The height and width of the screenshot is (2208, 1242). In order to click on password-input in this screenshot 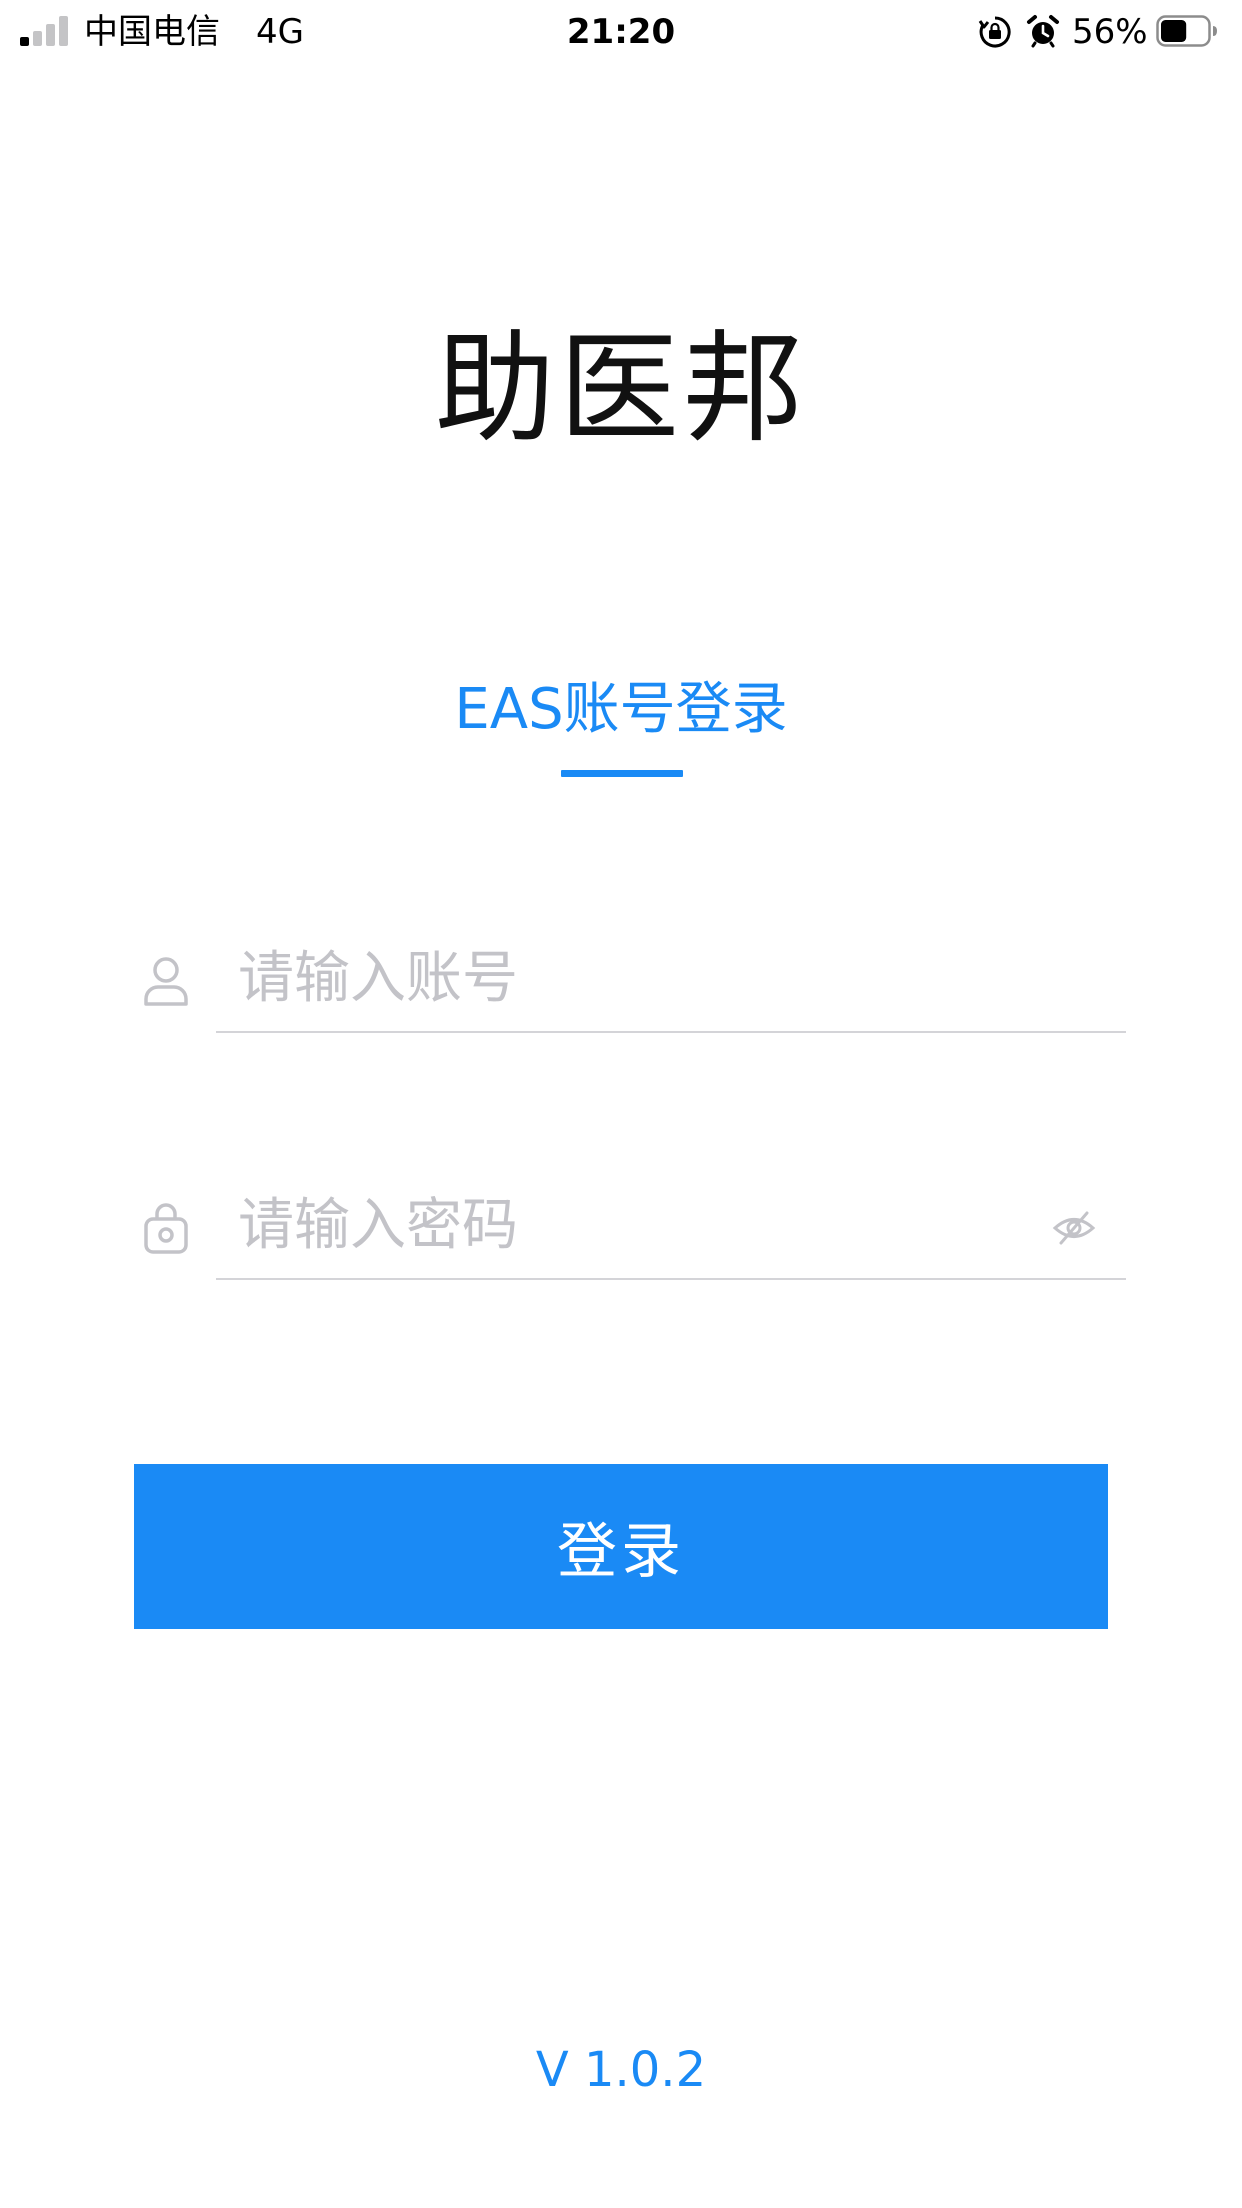, I will do `click(671, 1226)`.